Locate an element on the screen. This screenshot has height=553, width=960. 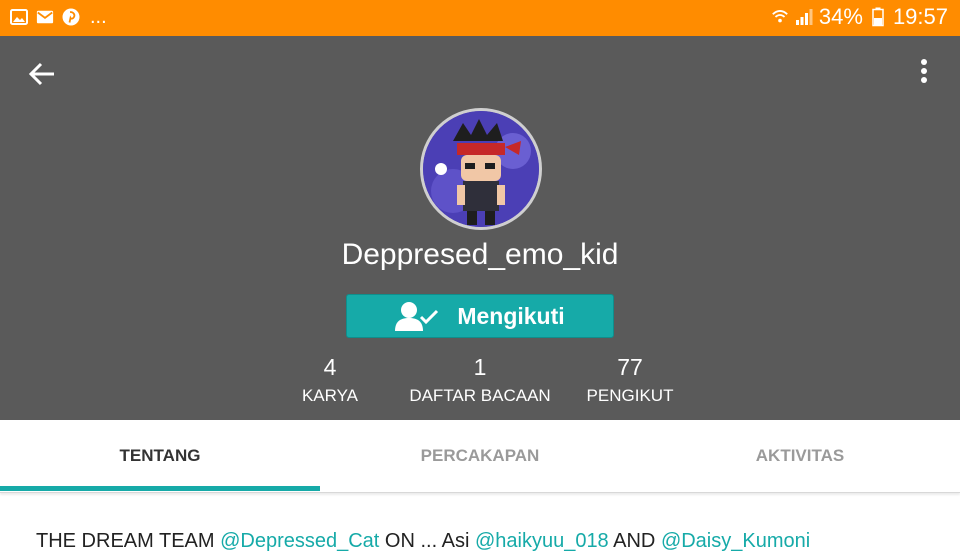
avatar is located at coordinates (481, 169).